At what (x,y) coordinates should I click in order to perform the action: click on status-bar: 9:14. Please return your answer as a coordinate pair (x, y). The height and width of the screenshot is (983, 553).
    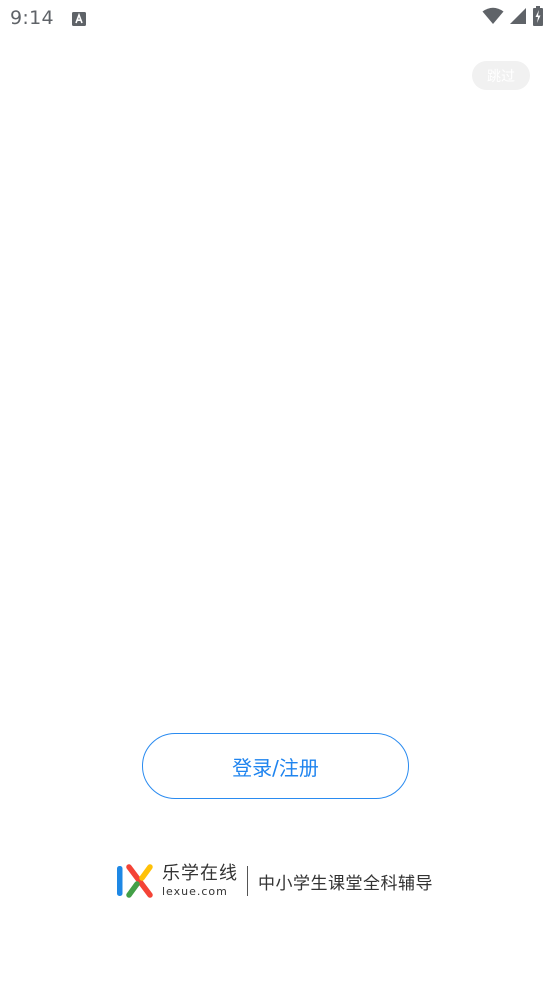
    Looking at the image, I should click on (276, 20).